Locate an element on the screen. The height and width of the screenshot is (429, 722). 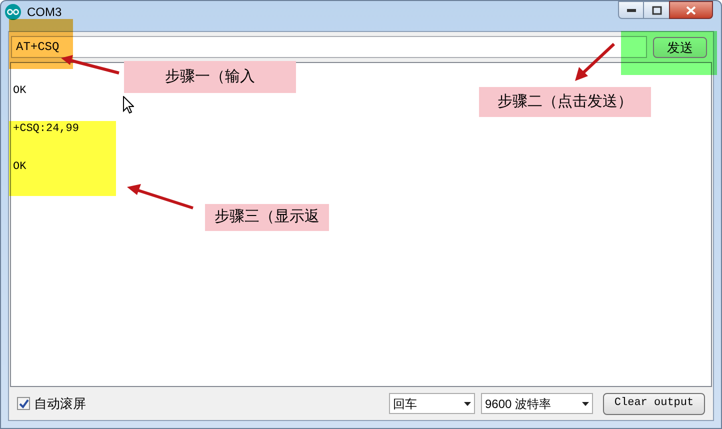
mouse-cursor-icon is located at coordinates (128, 105).